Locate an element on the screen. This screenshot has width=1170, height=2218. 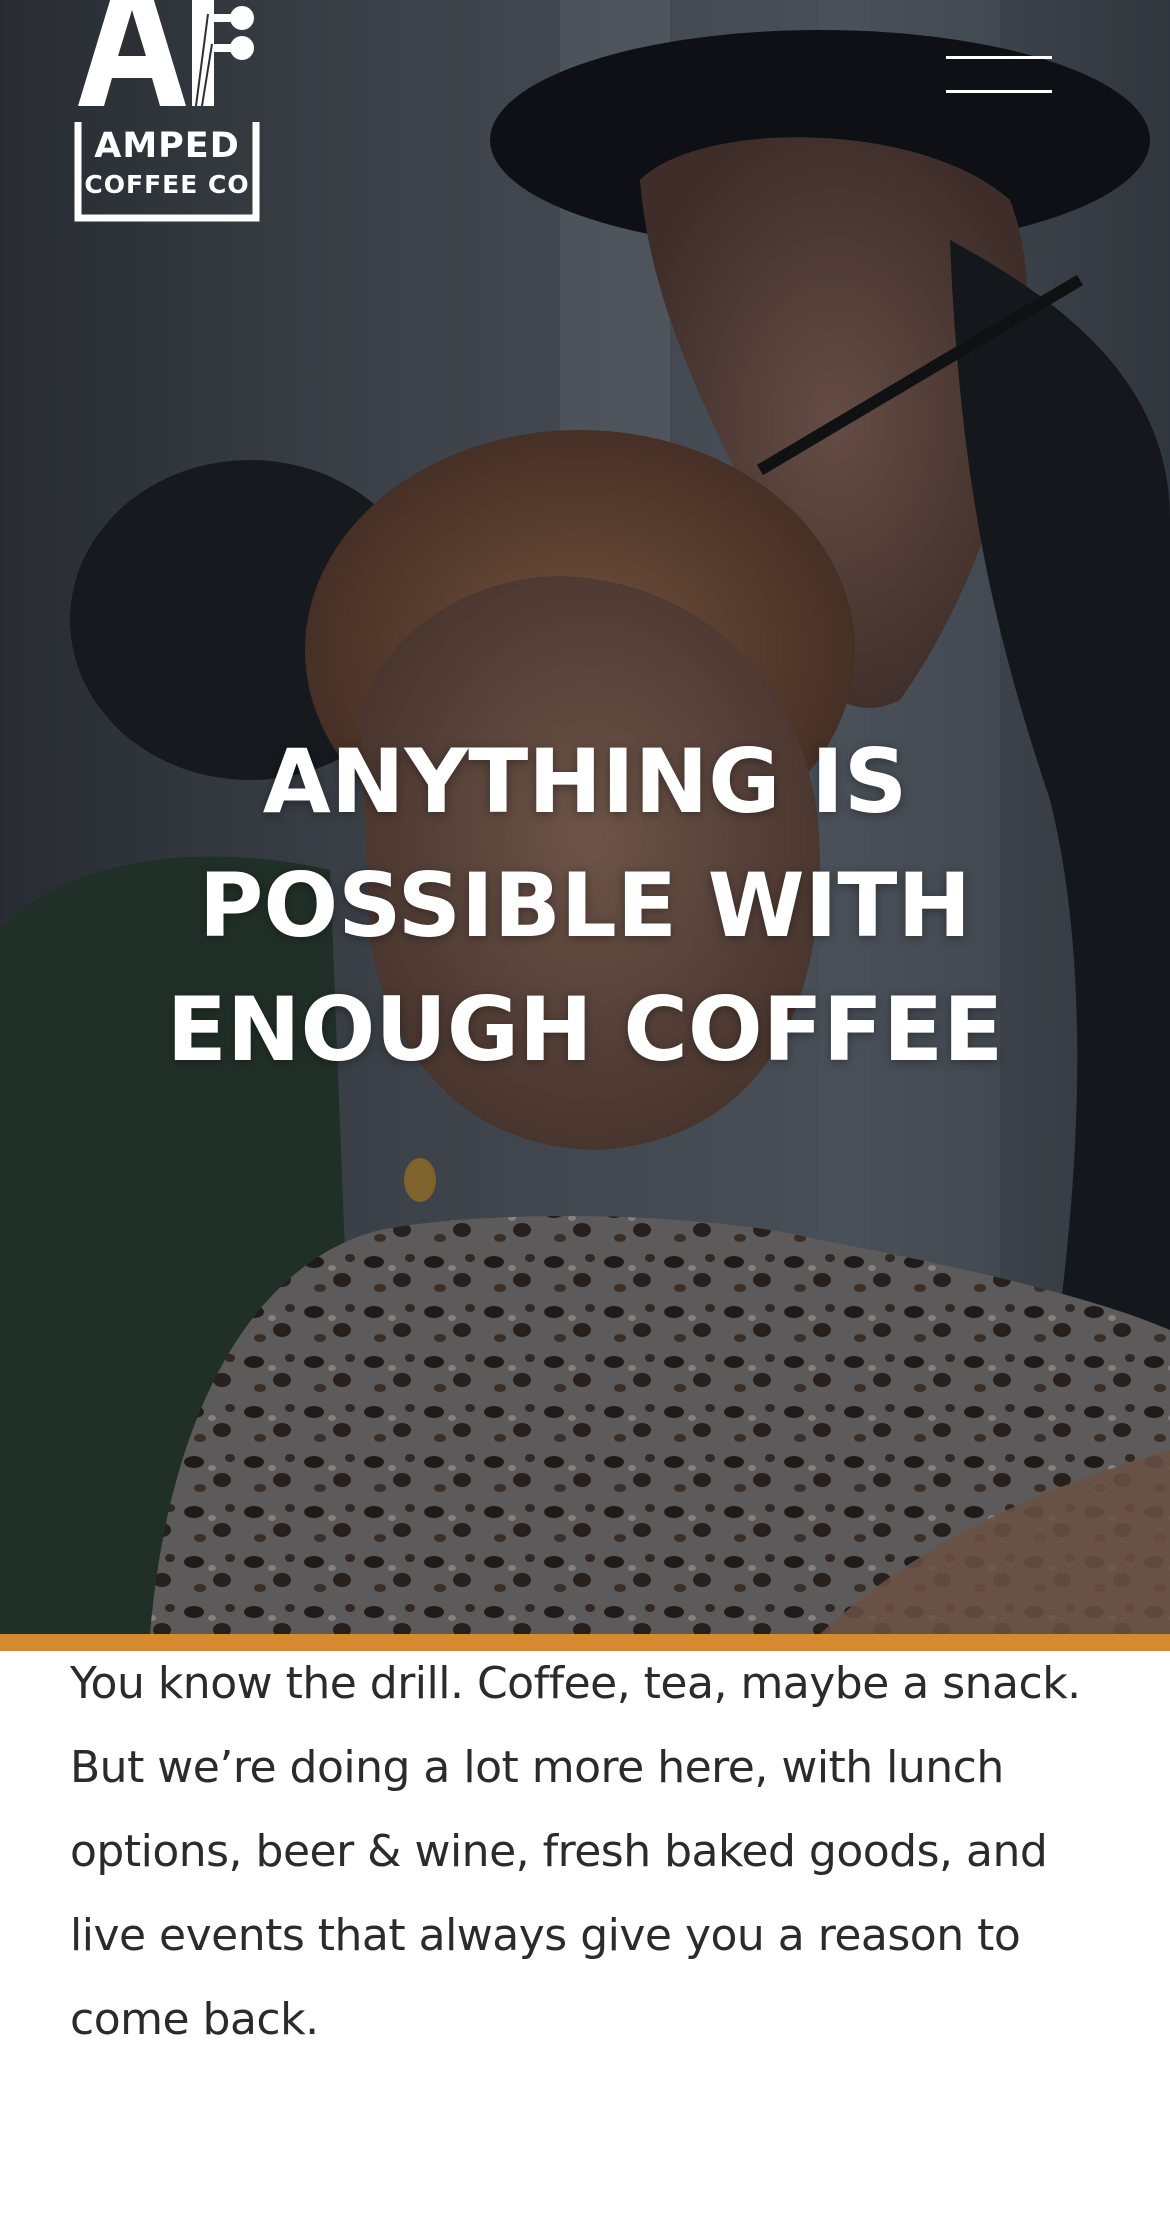
logo-wordmark-amped: AMPED is located at coordinates (167, 146).